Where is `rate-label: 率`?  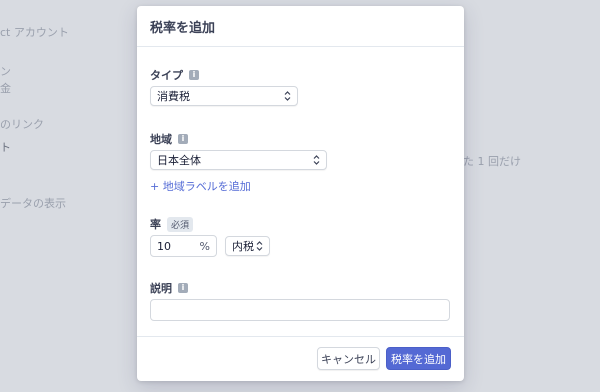
rate-label: 率 is located at coordinates (155, 224).